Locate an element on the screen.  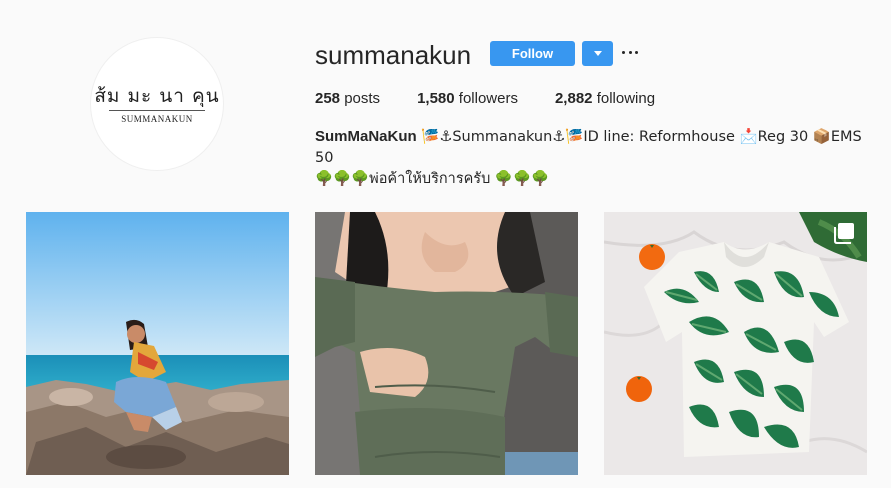
avatar-thai-text: ส้ม มะ นา คุน is located at coordinates (157, 96).